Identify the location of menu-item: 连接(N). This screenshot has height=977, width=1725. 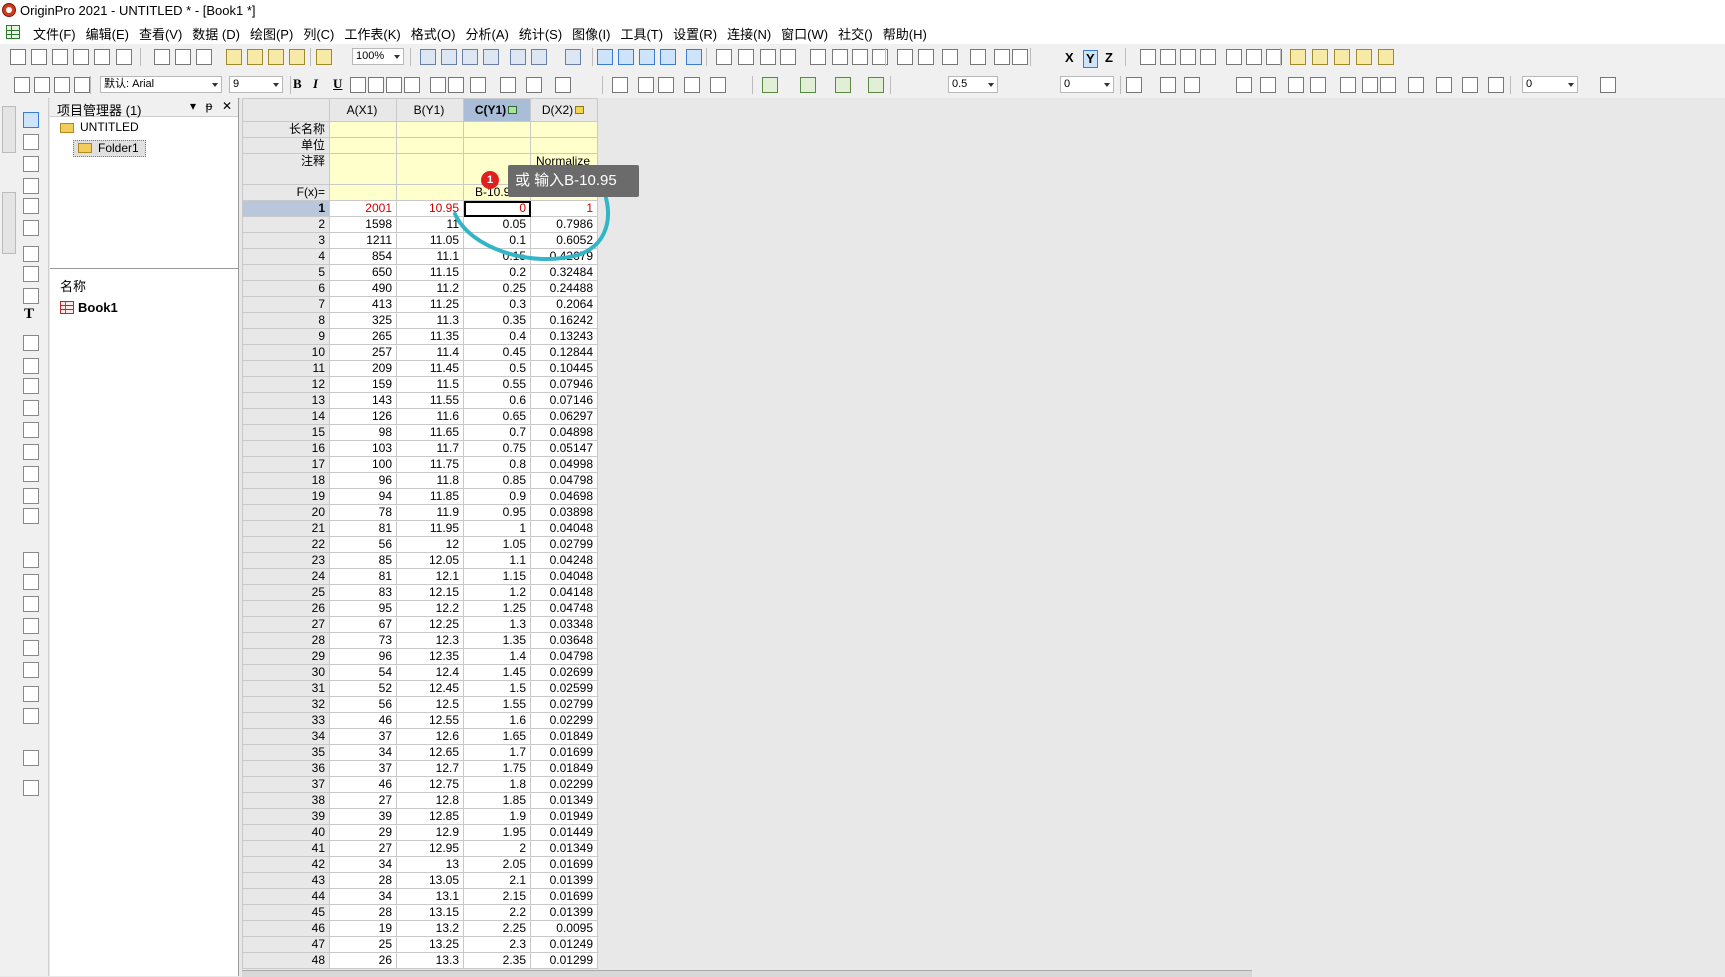
(749, 33).